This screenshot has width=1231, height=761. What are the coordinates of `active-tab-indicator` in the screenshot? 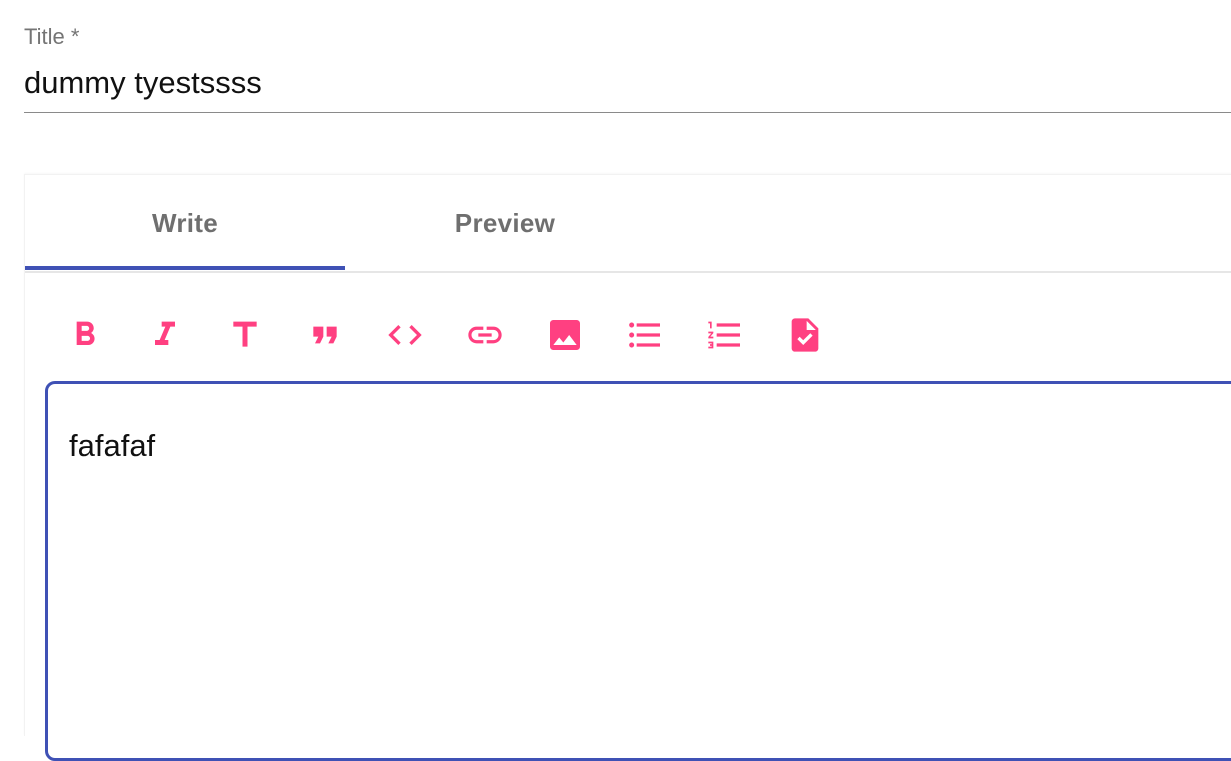 It's located at (185, 268).